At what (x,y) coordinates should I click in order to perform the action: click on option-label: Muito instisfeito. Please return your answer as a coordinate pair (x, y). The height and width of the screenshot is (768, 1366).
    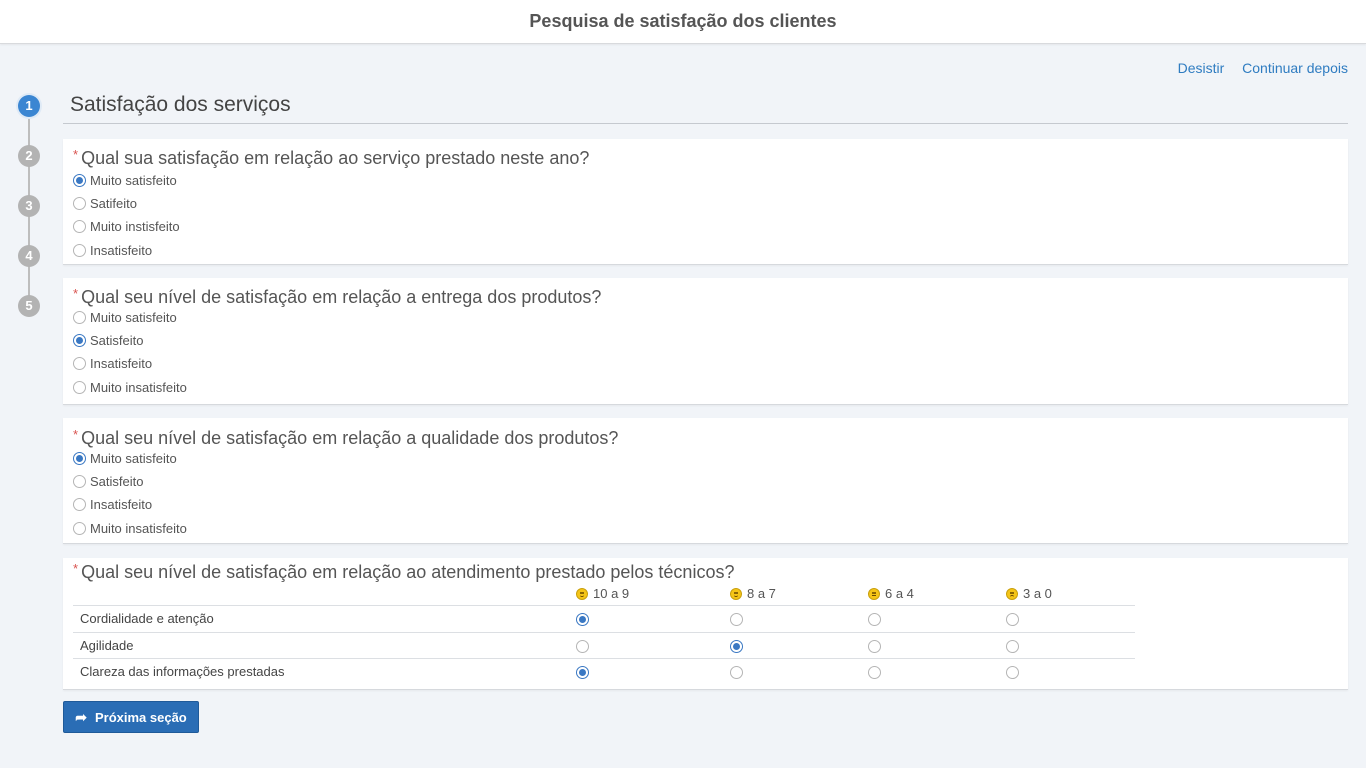
    Looking at the image, I should click on (135, 226).